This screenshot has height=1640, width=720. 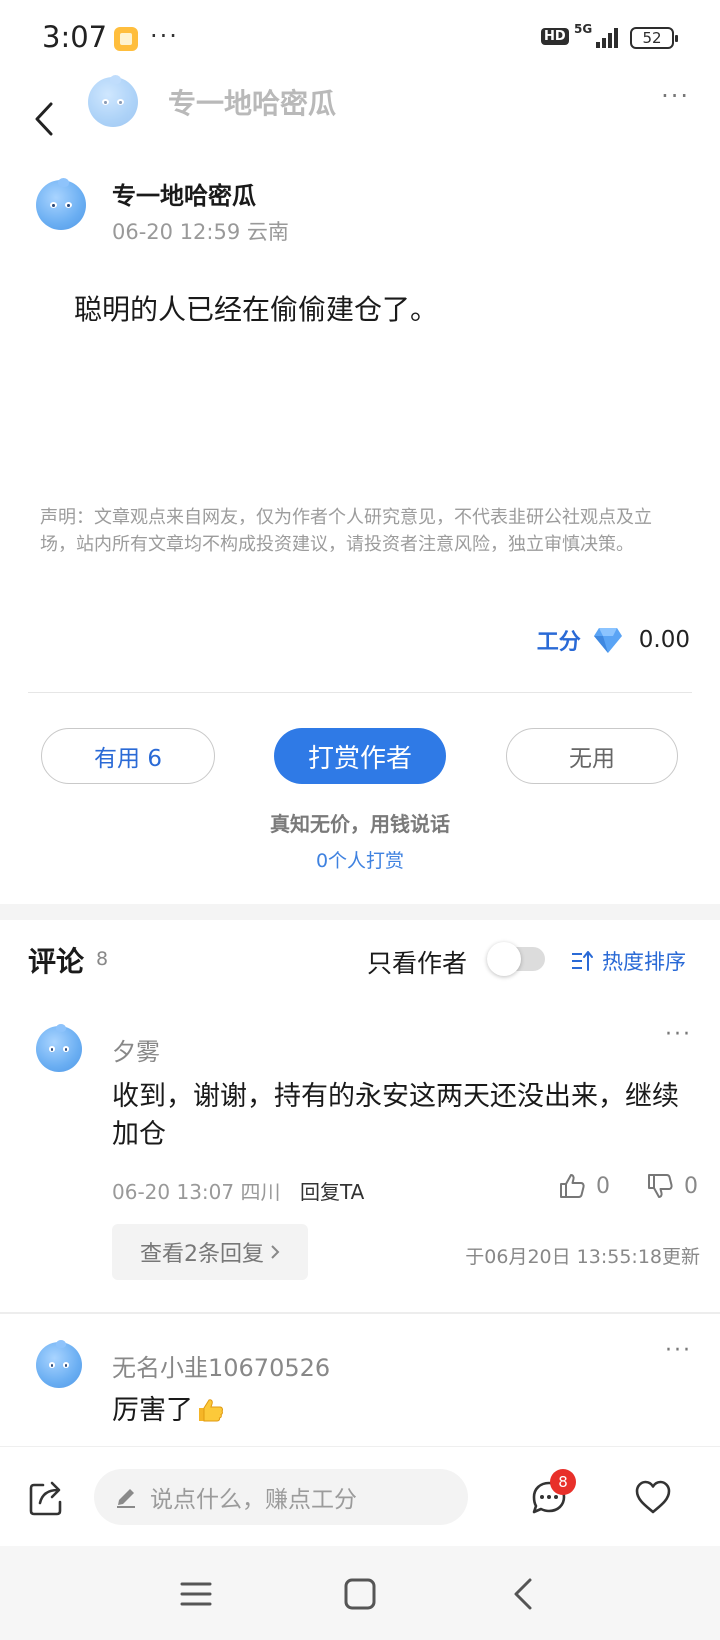 What do you see at coordinates (126, 1498) in the screenshot?
I see `pencil-icon` at bounding box center [126, 1498].